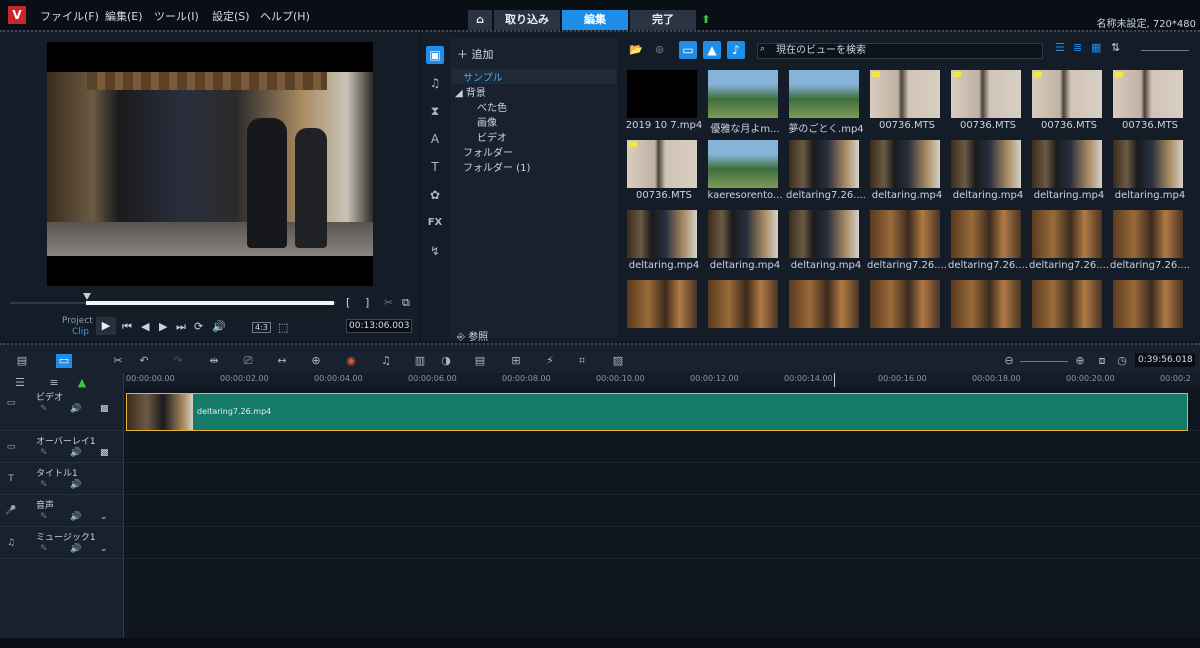 The height and width of the screenshot is (648, 1200). Describe the element at coordinates (472, 335) in the screenshot. I see `browse-button: ⎆ 参照` at that location.